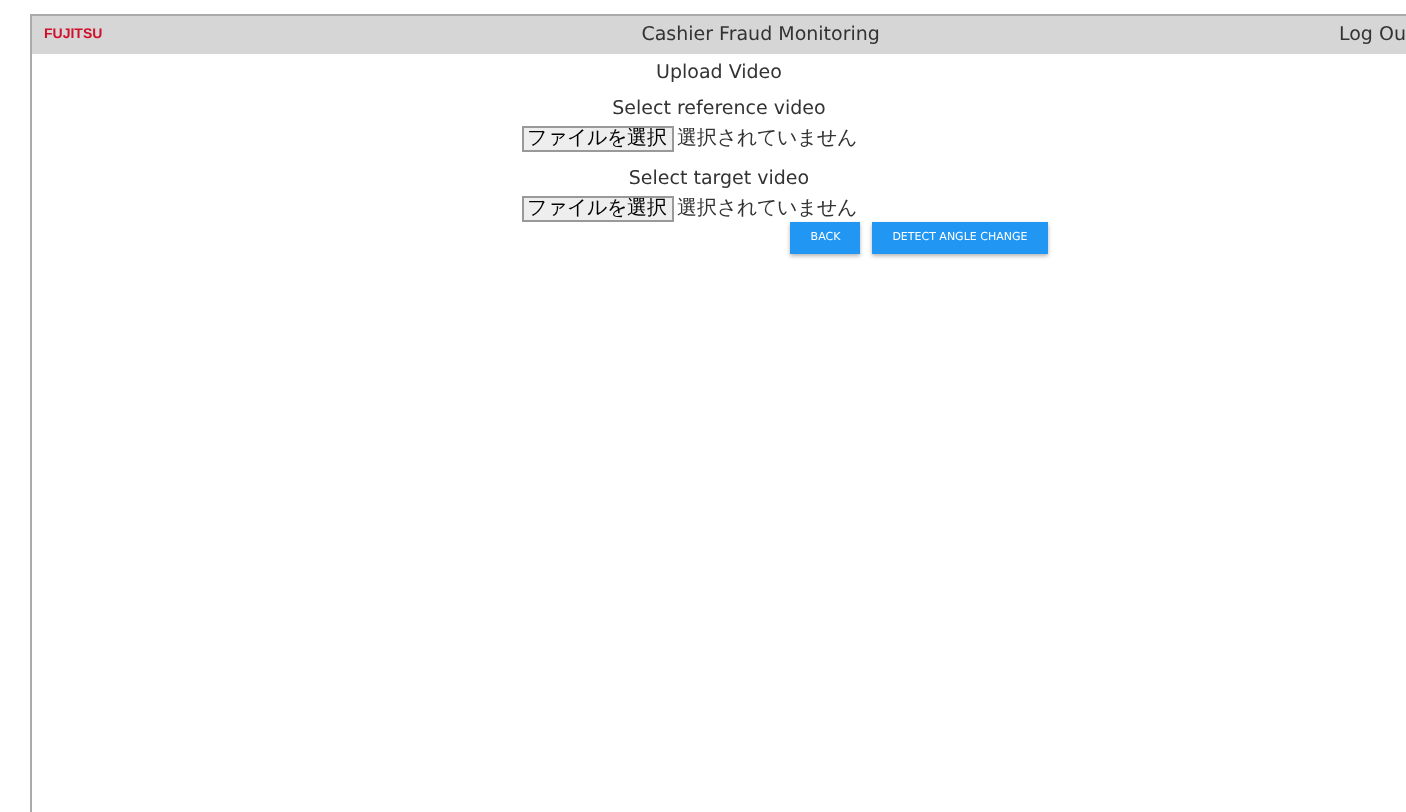 The height and width of the screenshot is (812, 1406). Describe the element at coordinates (1372, 35) in the screenshot. I see `logout-link: Log Ou` at that location.